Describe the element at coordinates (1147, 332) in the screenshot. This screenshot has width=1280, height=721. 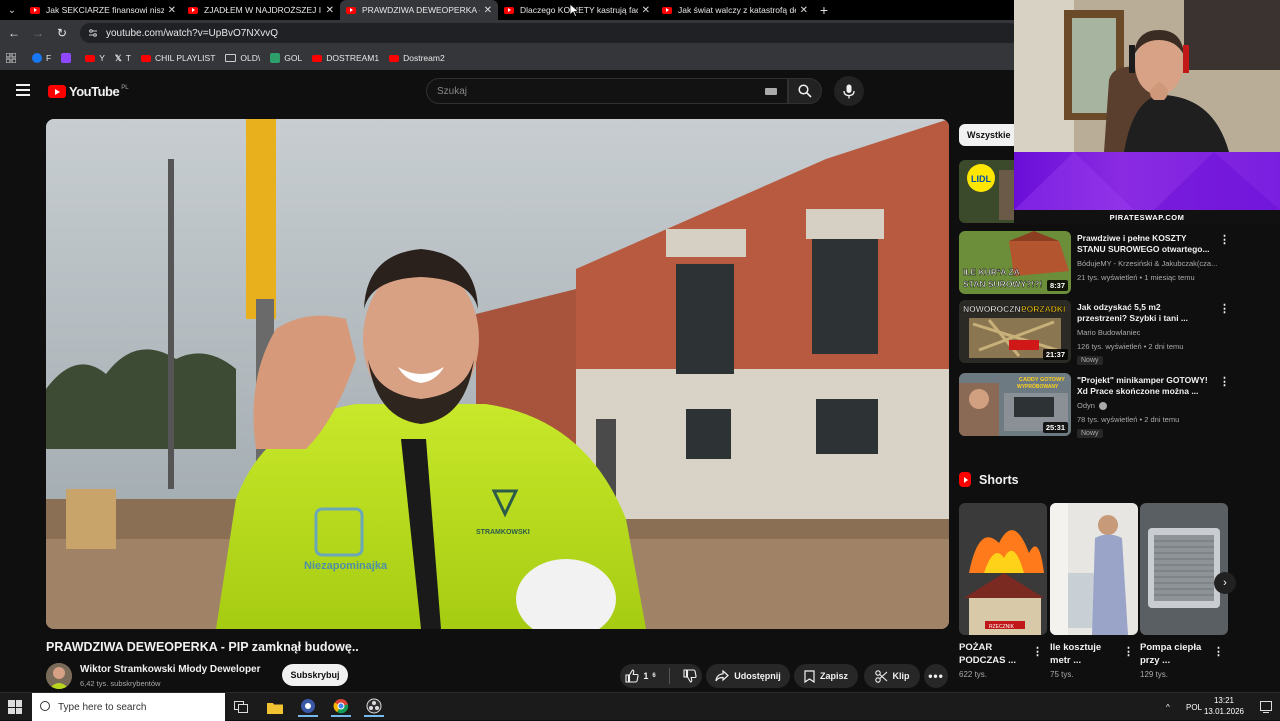
I see `recommendation-channel: Mario Budowlaniec` at that location.